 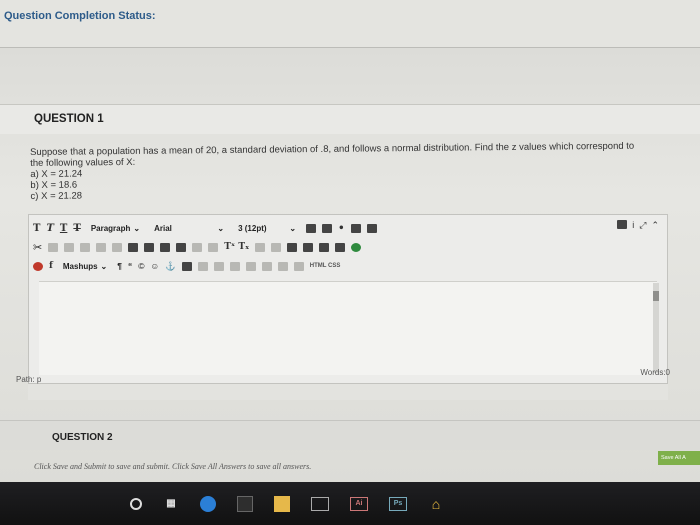 What do you see at coordinates (398, 503) in the screenshot?
I see `photoshop-icon: Ps` at bounding box center [398, 503].